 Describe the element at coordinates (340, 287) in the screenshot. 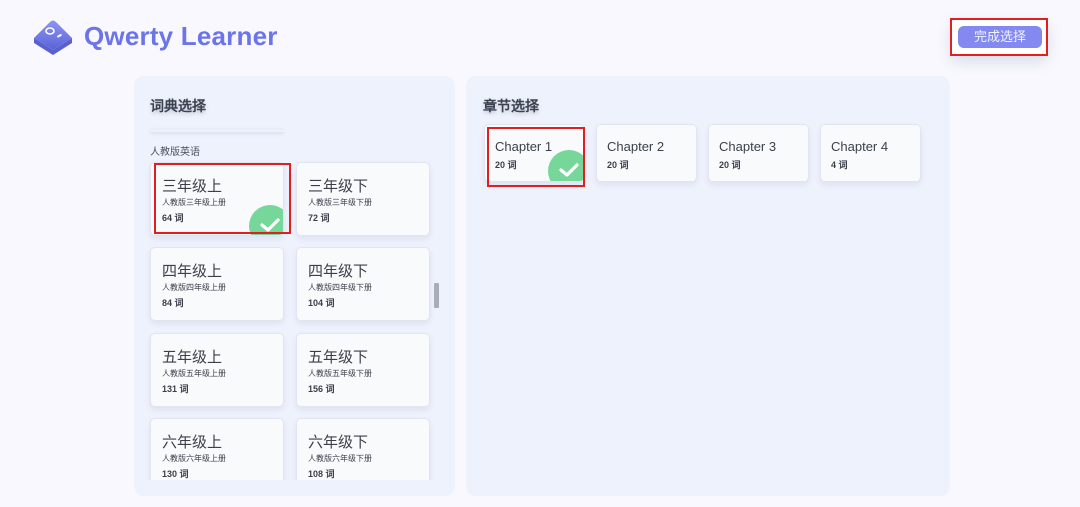

I see `dictionary-description: 人教版四年级下册` at that location.